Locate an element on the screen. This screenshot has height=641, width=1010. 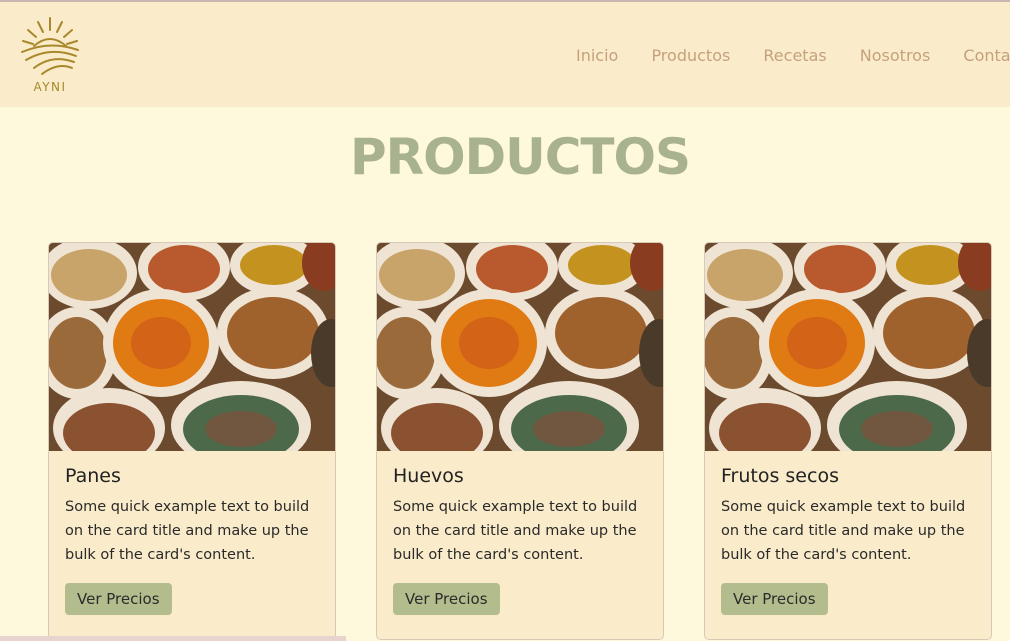
nav-item-inicio: Inicio is located at coordinates (597, 55).